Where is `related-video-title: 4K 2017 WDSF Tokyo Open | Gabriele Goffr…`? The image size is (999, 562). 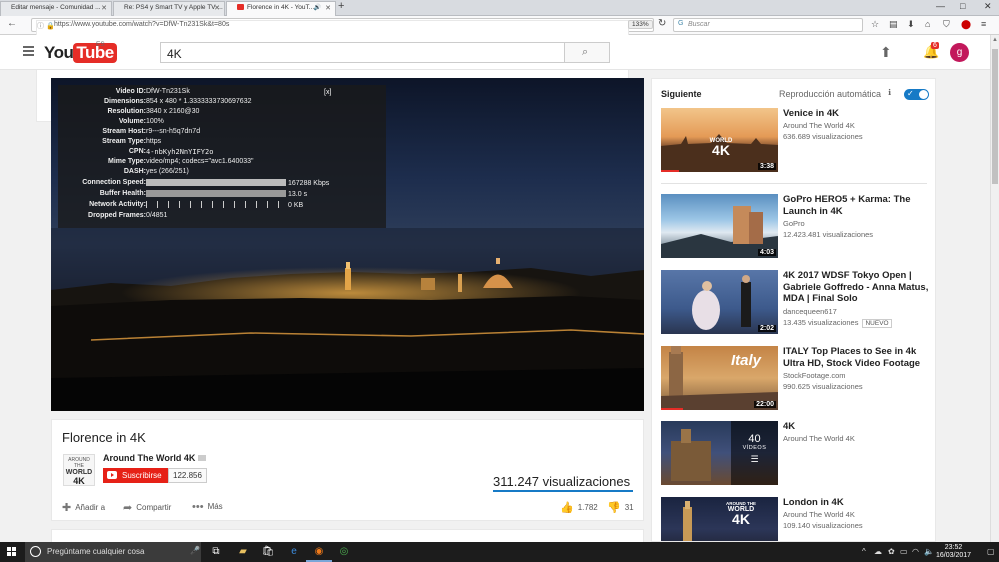
related-video-title: 4K 2017 WDSF Tokyo Open | Gabriele Goffr… is located at coordinates (857, 287).